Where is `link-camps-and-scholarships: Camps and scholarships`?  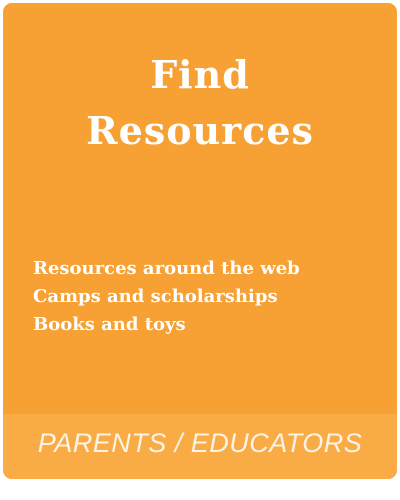 link-camps-and-scholarships: Camps and scholarships is located at coordinates (213, 297).